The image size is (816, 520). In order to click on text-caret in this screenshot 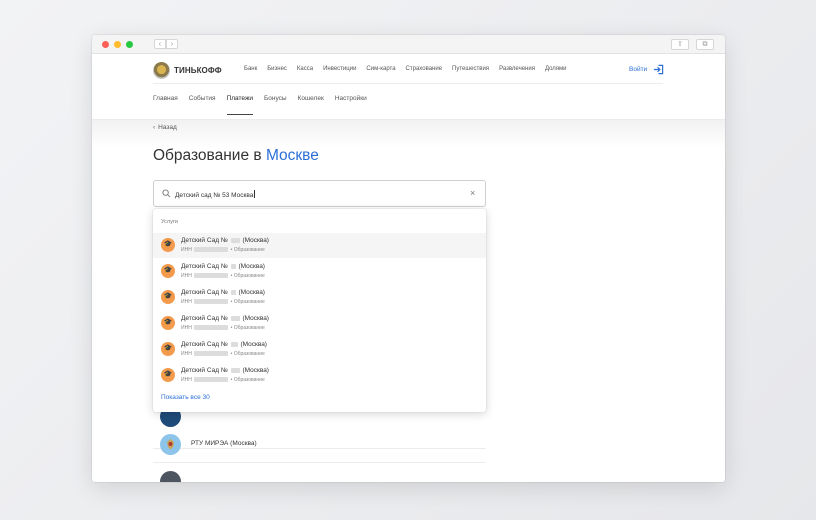, I will do `click(255, 194)`.